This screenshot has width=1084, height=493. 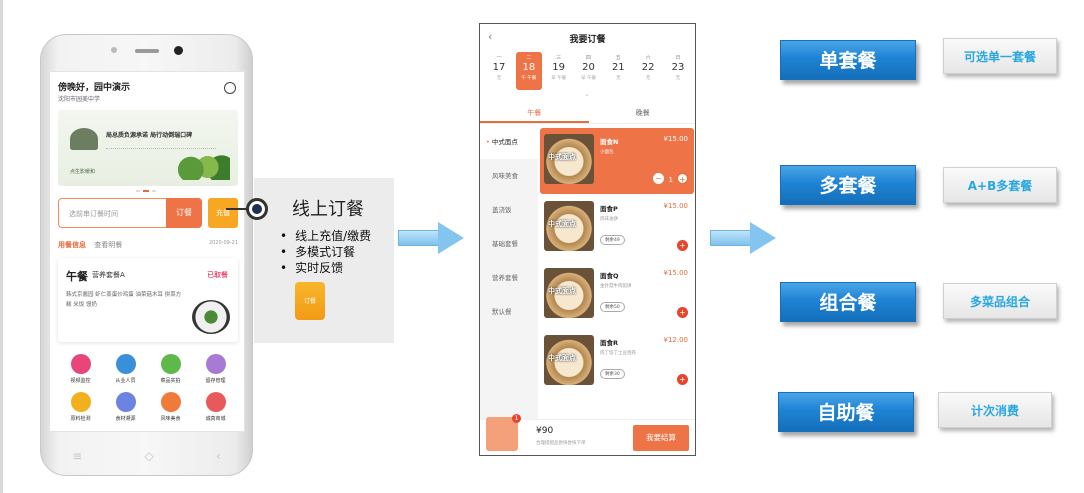 What do you see at coordinates (125, 381) in the screenshot?
I see `feature-label: 从业人员` at bounding box center [125, 381].